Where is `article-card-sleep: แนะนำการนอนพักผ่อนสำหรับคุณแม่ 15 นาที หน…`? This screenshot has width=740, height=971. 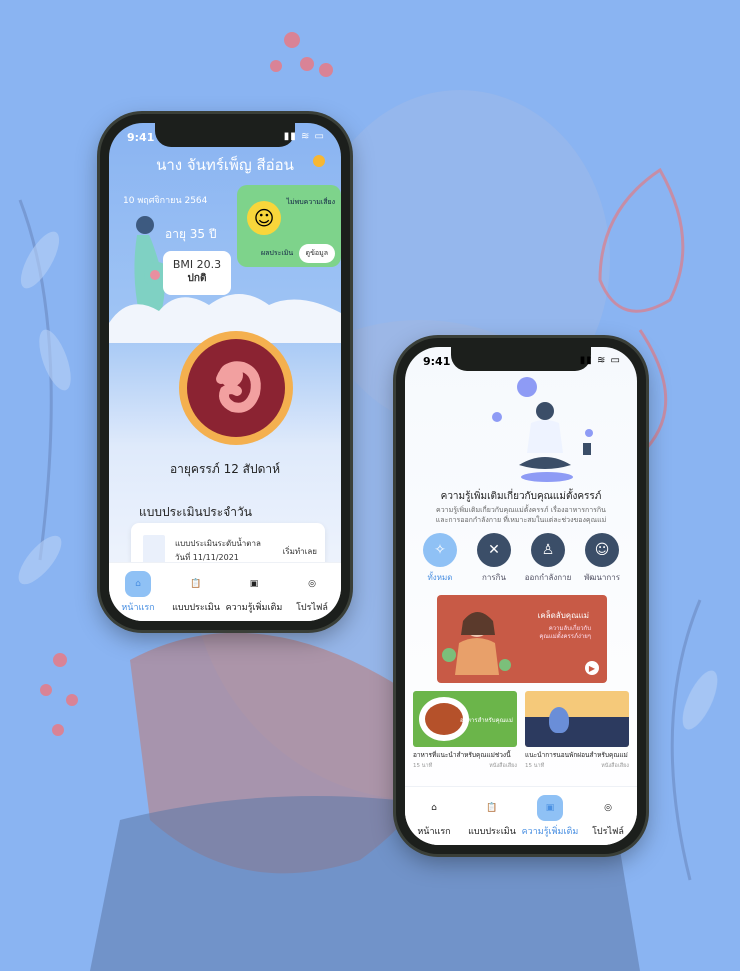
article-card-sleep: แนะนำการนอนพักผ่อนสำหรับคุณแม่ 15 นาที หน… is located at coordinates (577, 730).